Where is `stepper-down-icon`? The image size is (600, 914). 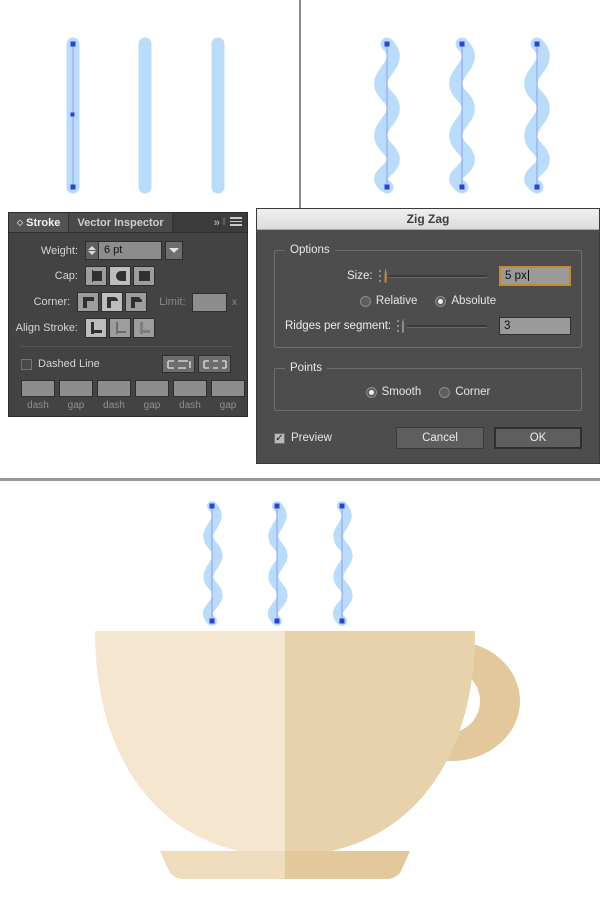 stepper-down-icon is located at coordinates (92, 253).